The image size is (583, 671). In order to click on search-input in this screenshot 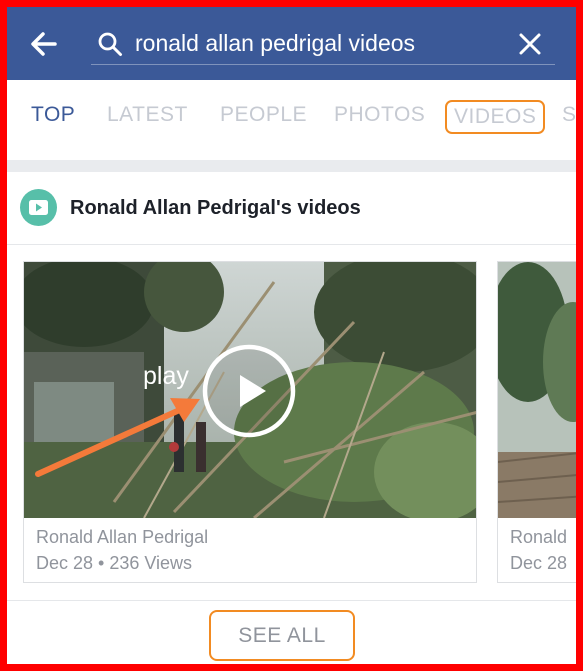, I will do `click(320, 43)`.